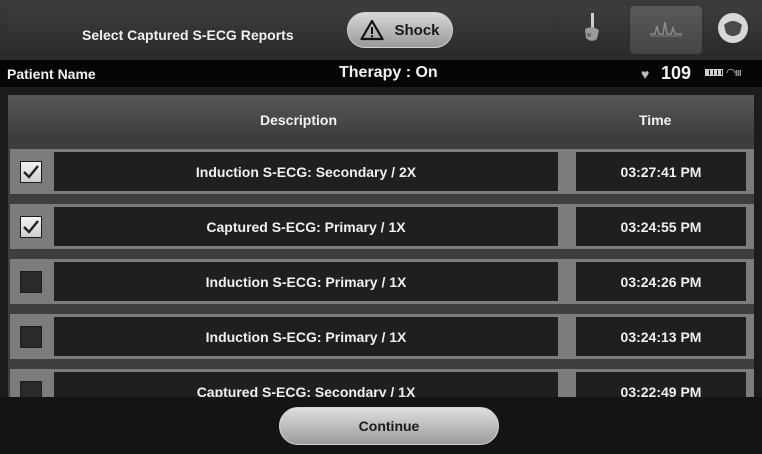  What do you see at coordinates (51, 74) in the screenshot?
I see `patient-name-label: Patient Name` at bounding box center [51, 74].